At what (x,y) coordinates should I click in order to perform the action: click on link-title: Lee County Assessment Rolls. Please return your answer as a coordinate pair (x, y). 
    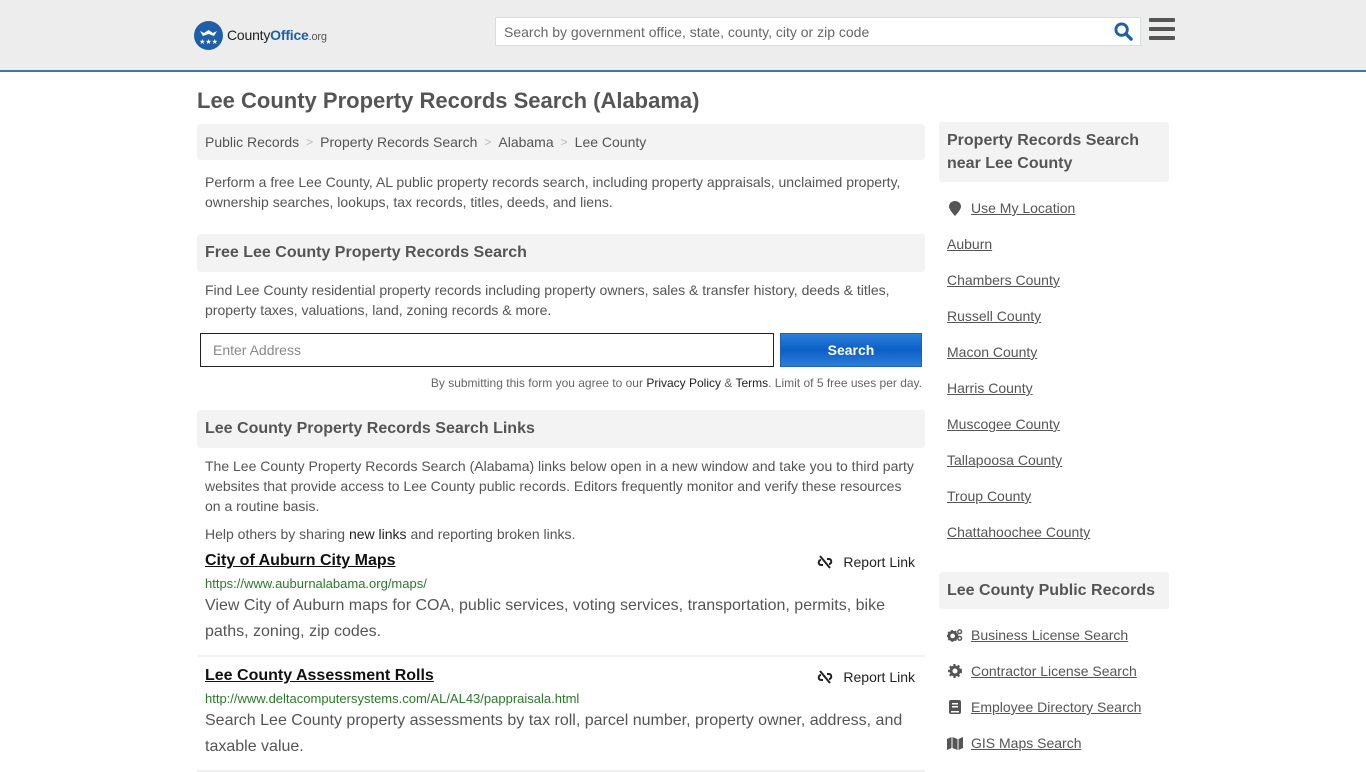
    Looking at the image, I should click on (319, 675).